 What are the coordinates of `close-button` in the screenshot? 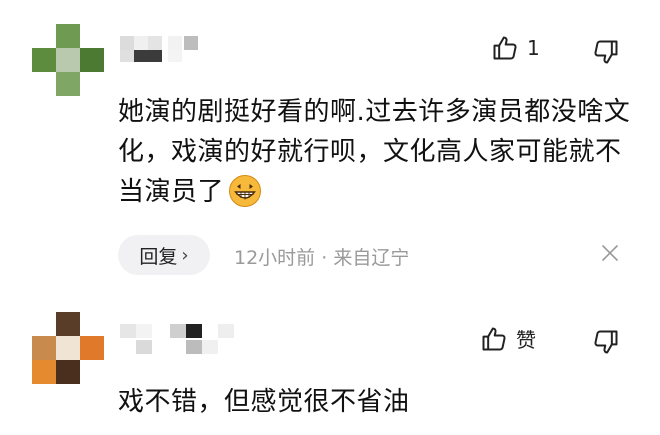 It's located at (610, 255).